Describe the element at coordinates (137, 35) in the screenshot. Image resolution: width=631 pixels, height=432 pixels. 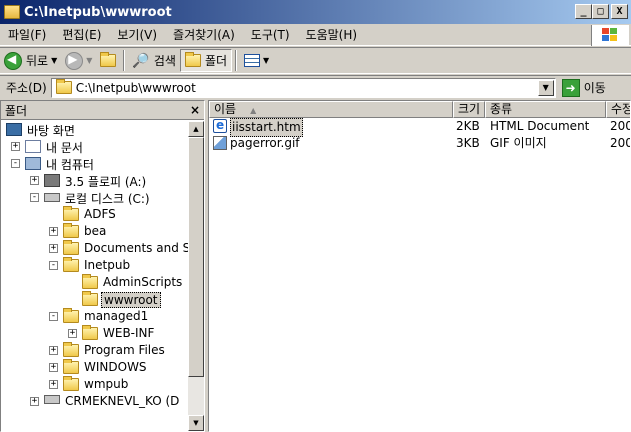
I see `menu-view: 보기(V)` at that location.